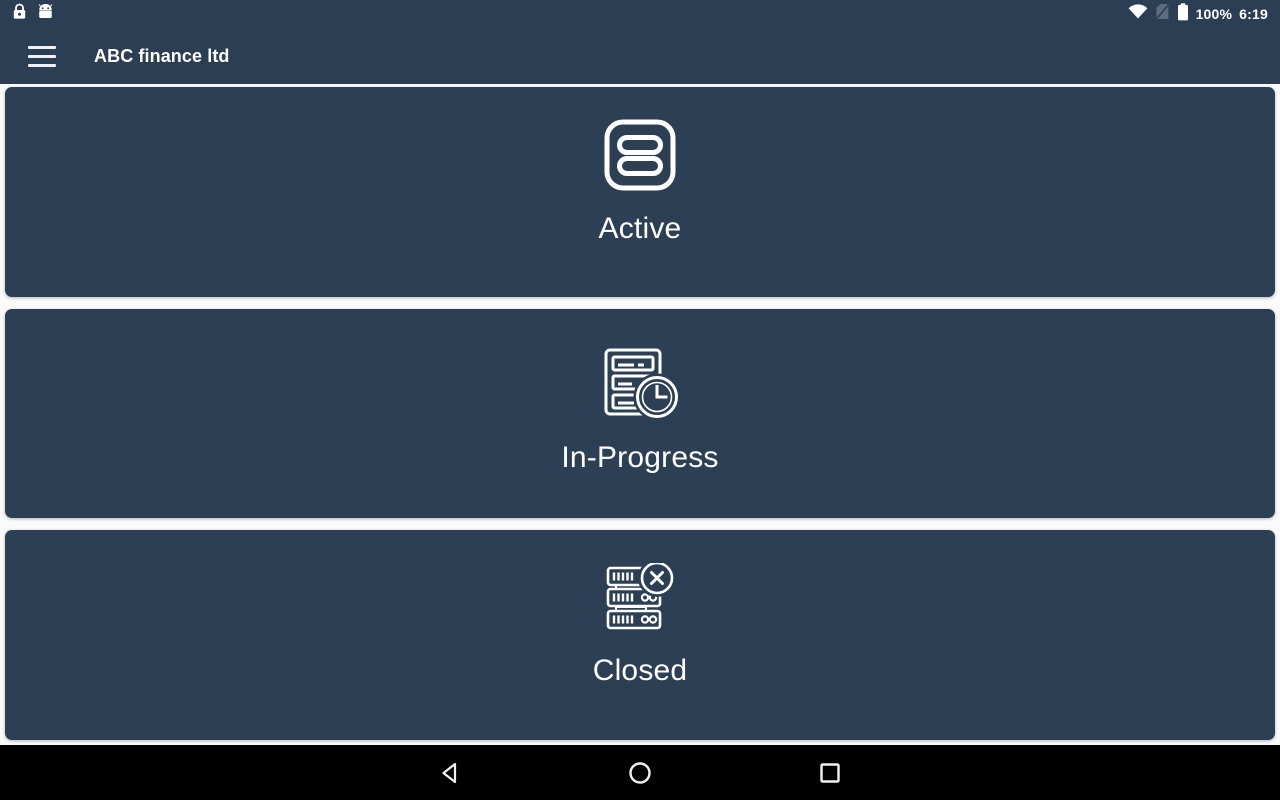 The width and height of the screenshot is (1280, 800). What do you see at coordinates (45, 13) in the screenshot?
I see `android-robot-icon` at bounding box center [45, 13].